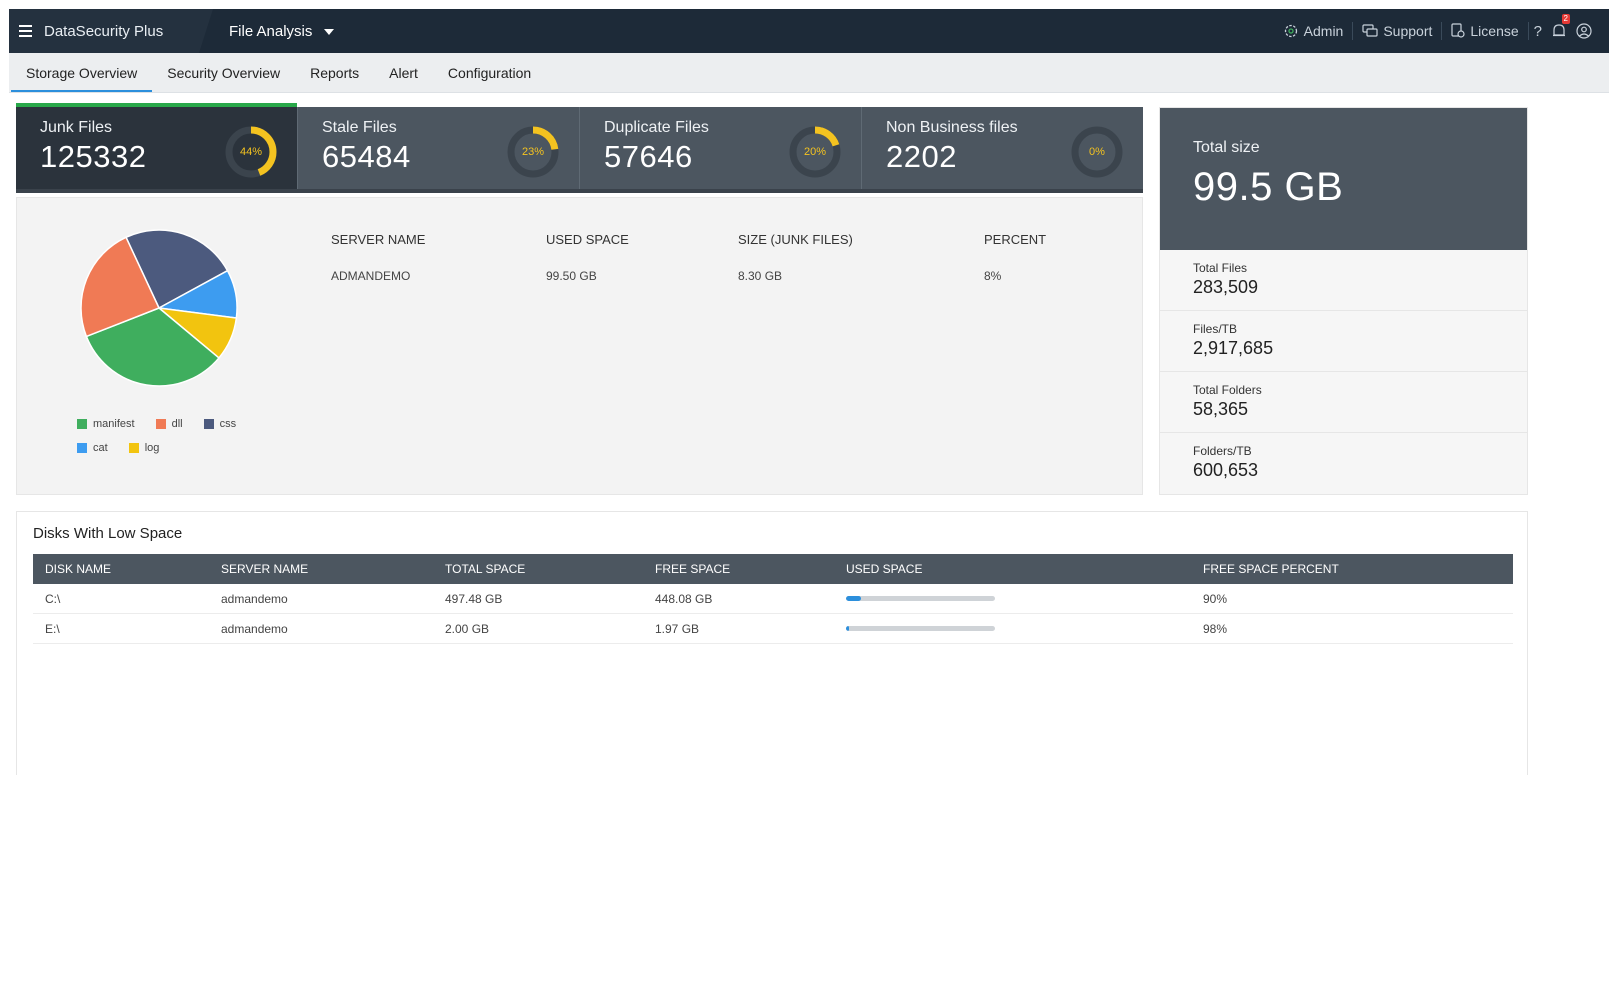 This screenshot has width=1617, height=982. What do you see at coordinates (1226, 287) in the screenshot?
I see `summary-value: 283,509` at bounding box center [1226, 287].